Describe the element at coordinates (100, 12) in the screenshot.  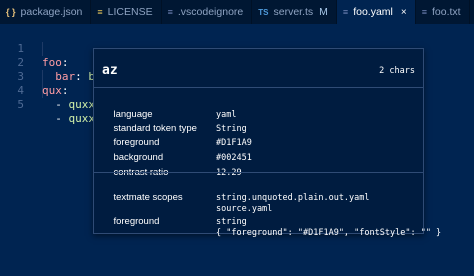
I see `license-file-icon: ≡` at that location.